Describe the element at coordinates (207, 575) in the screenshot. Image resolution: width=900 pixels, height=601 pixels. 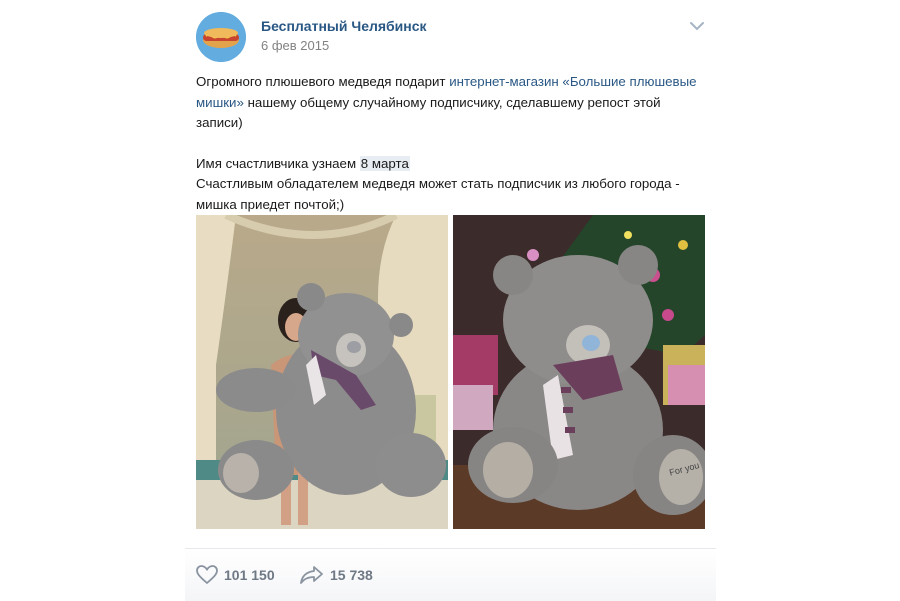
I see `heart-icon` at that location.